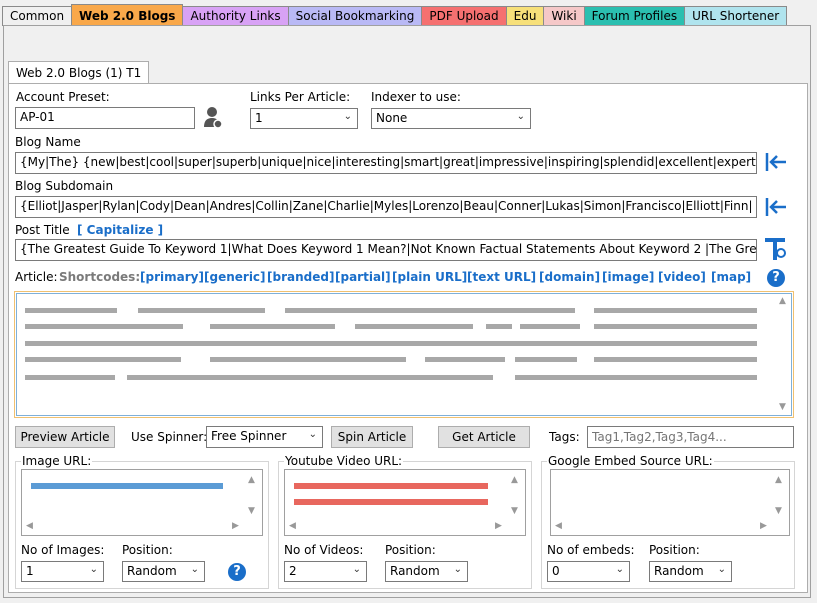 This screenshot has width=817, height=603. Describe the element at coordinates (169, 437) in the screenshot. I see `use-spinner-label: Use Spinner:` at that location.